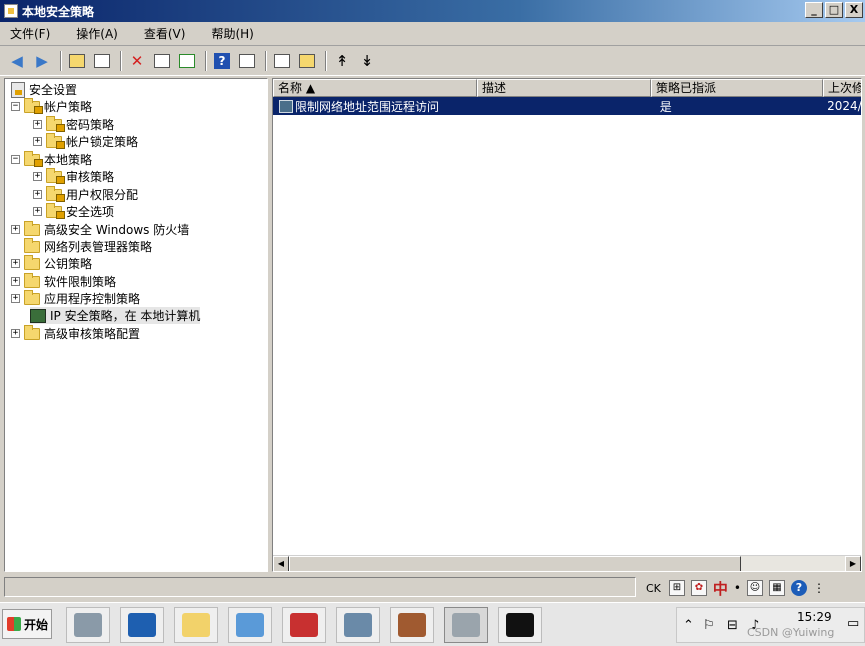 The image size is (865, 646). What do you see at coordinates (42, 61) in the screenshot?
I see `forward-arrow-icon: ▶` at bounding box center [42, 61].